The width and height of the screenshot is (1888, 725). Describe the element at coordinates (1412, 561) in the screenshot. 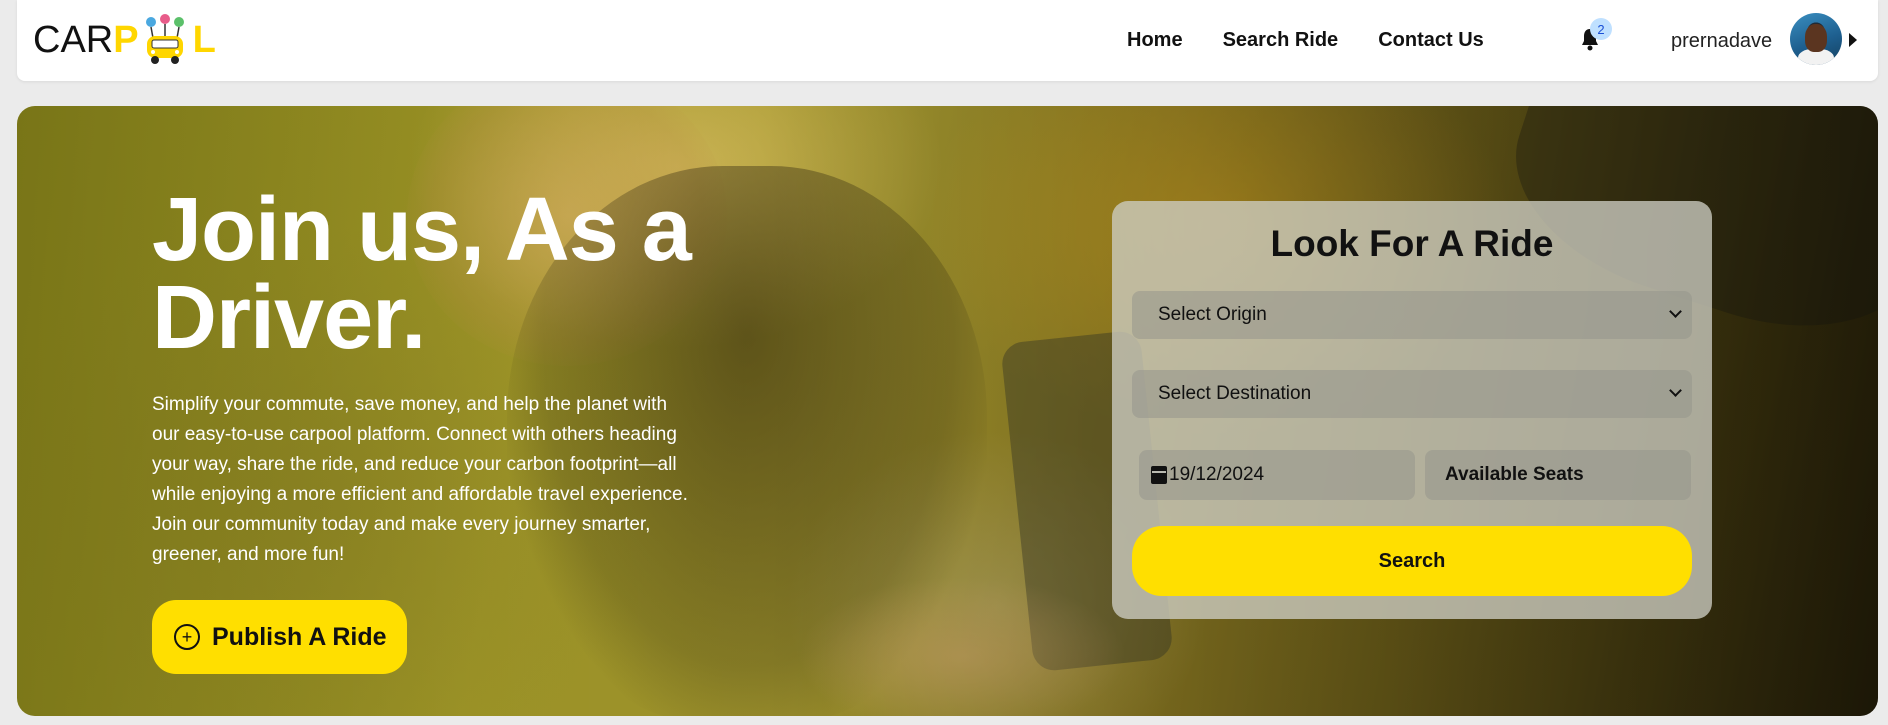

I see `search-button: Search` at that location.